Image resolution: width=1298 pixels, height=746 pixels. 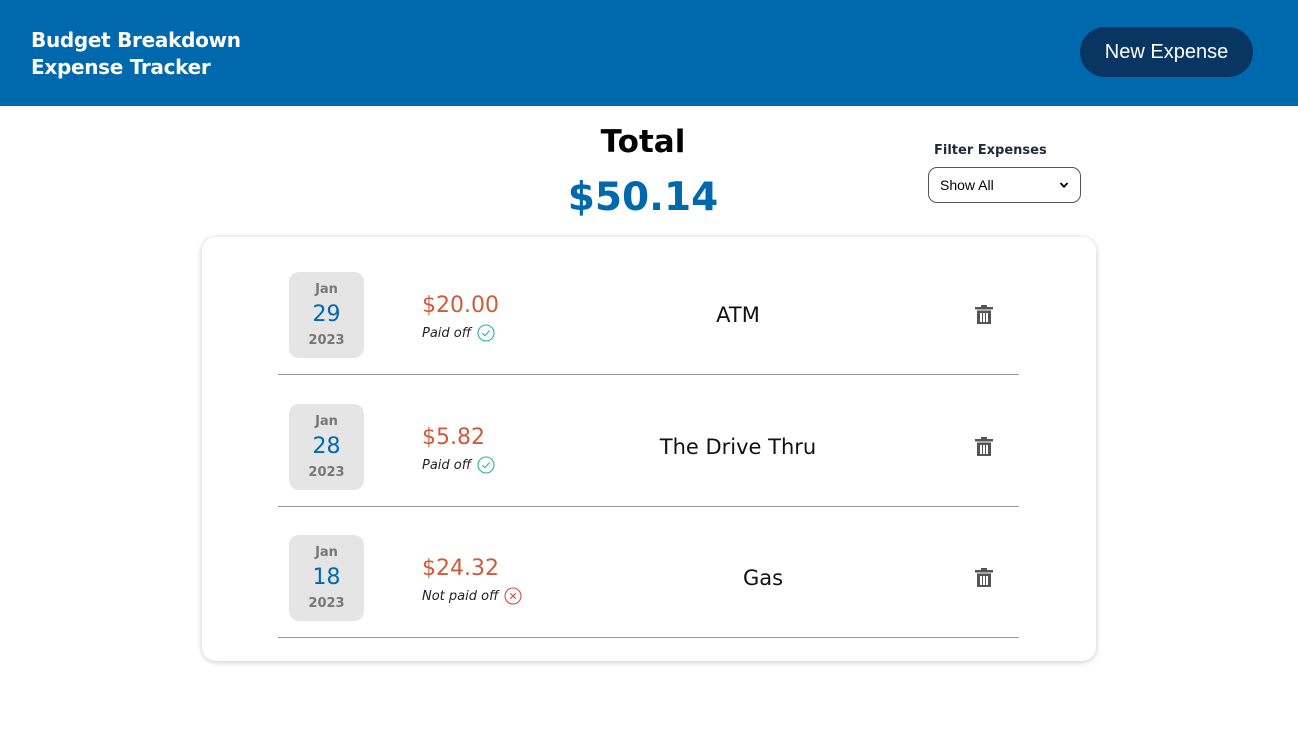 What do you see at coordinates (513, 596) in the screenshot?
I see `x-circle-icon` at bounding box center [513, 596].